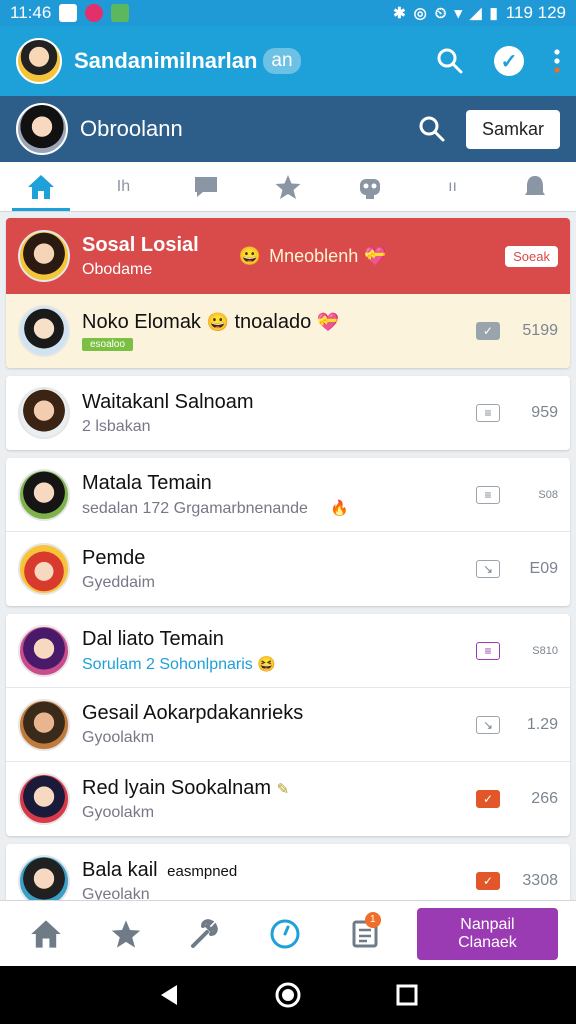 The height and width of the screenshot is (1024, 576). What do you see at coordinates (117, 269) in the screenshot?
I see `featured-sub: Obodame` at bounding box center [117, 269].